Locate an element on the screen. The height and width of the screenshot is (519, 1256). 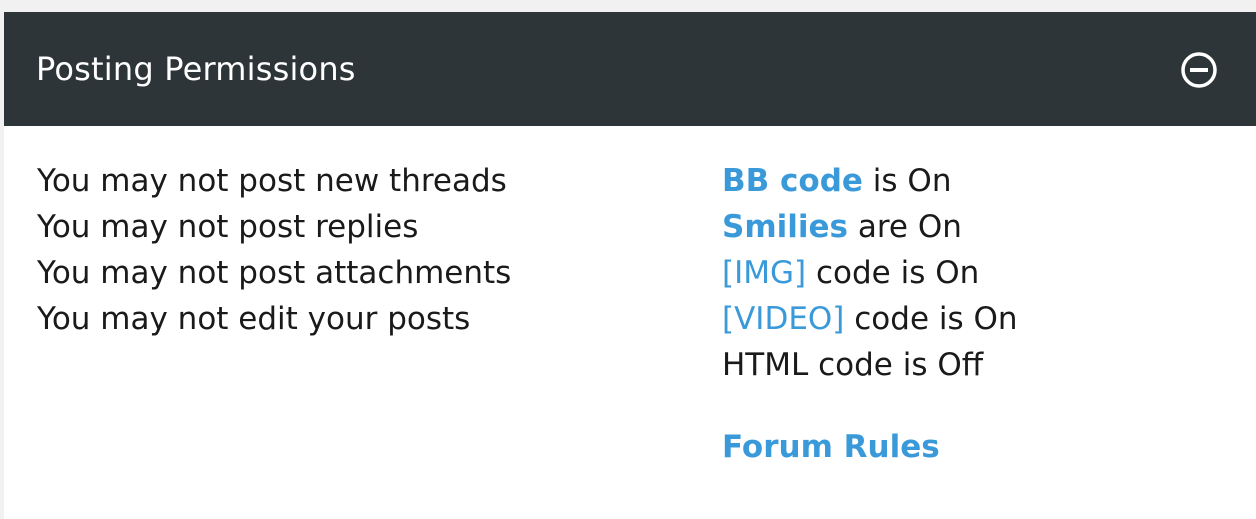
video-code-link: [VIDEO] is located at coordinates (783, 319).